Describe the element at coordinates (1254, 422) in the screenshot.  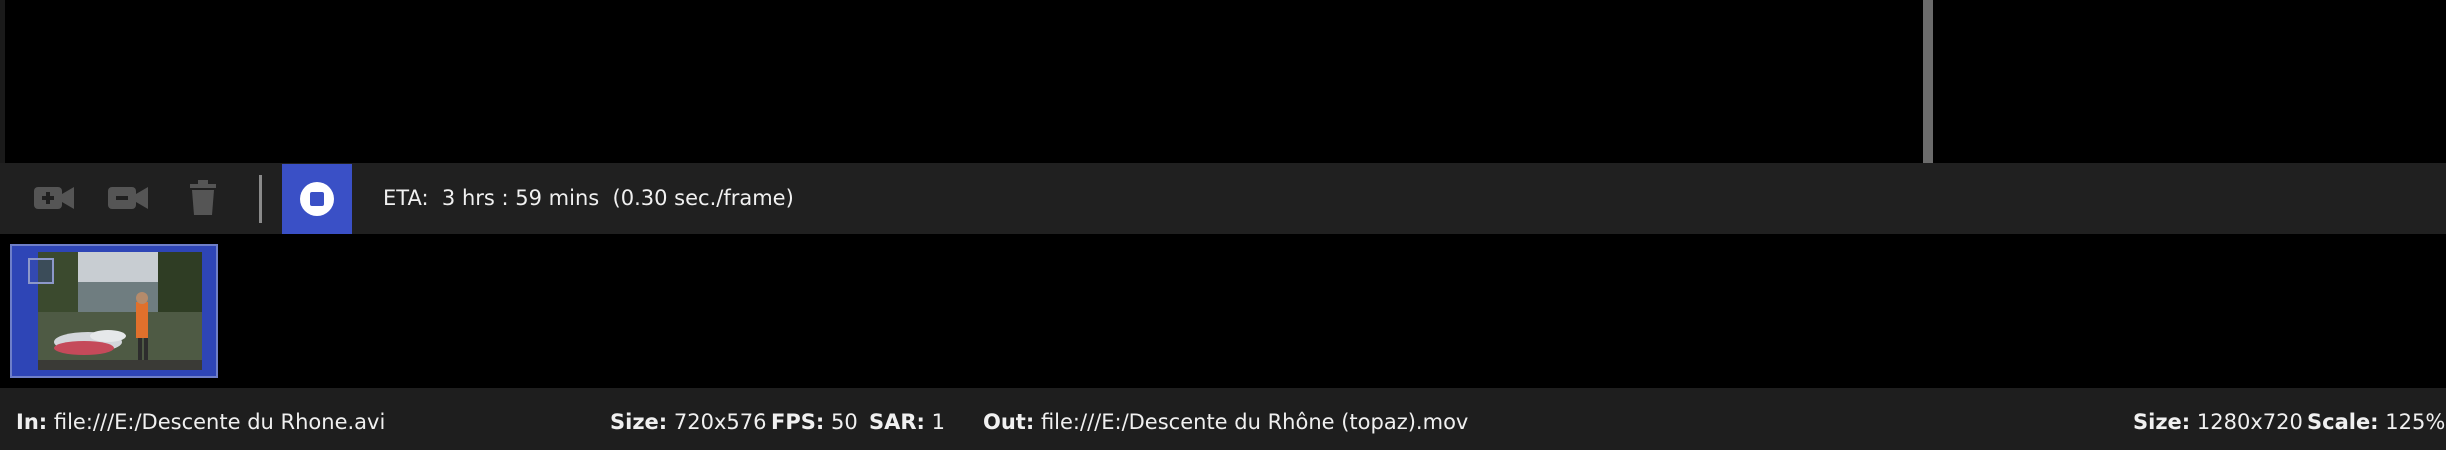
I see `out-value: file:///E:/Descente du Rhône (topaz).mov` at that location.